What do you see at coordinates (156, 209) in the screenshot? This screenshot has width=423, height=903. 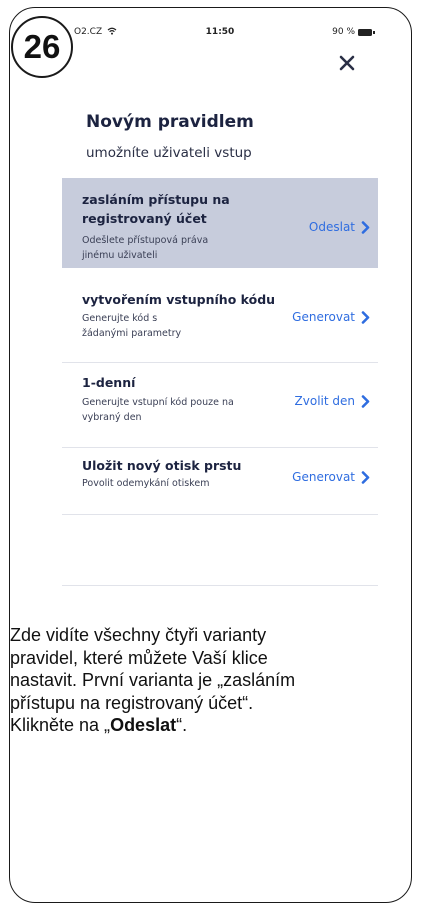 I see `option-title: zasláním přístupu na registrovaný účet` at bounding box center [156, 209].